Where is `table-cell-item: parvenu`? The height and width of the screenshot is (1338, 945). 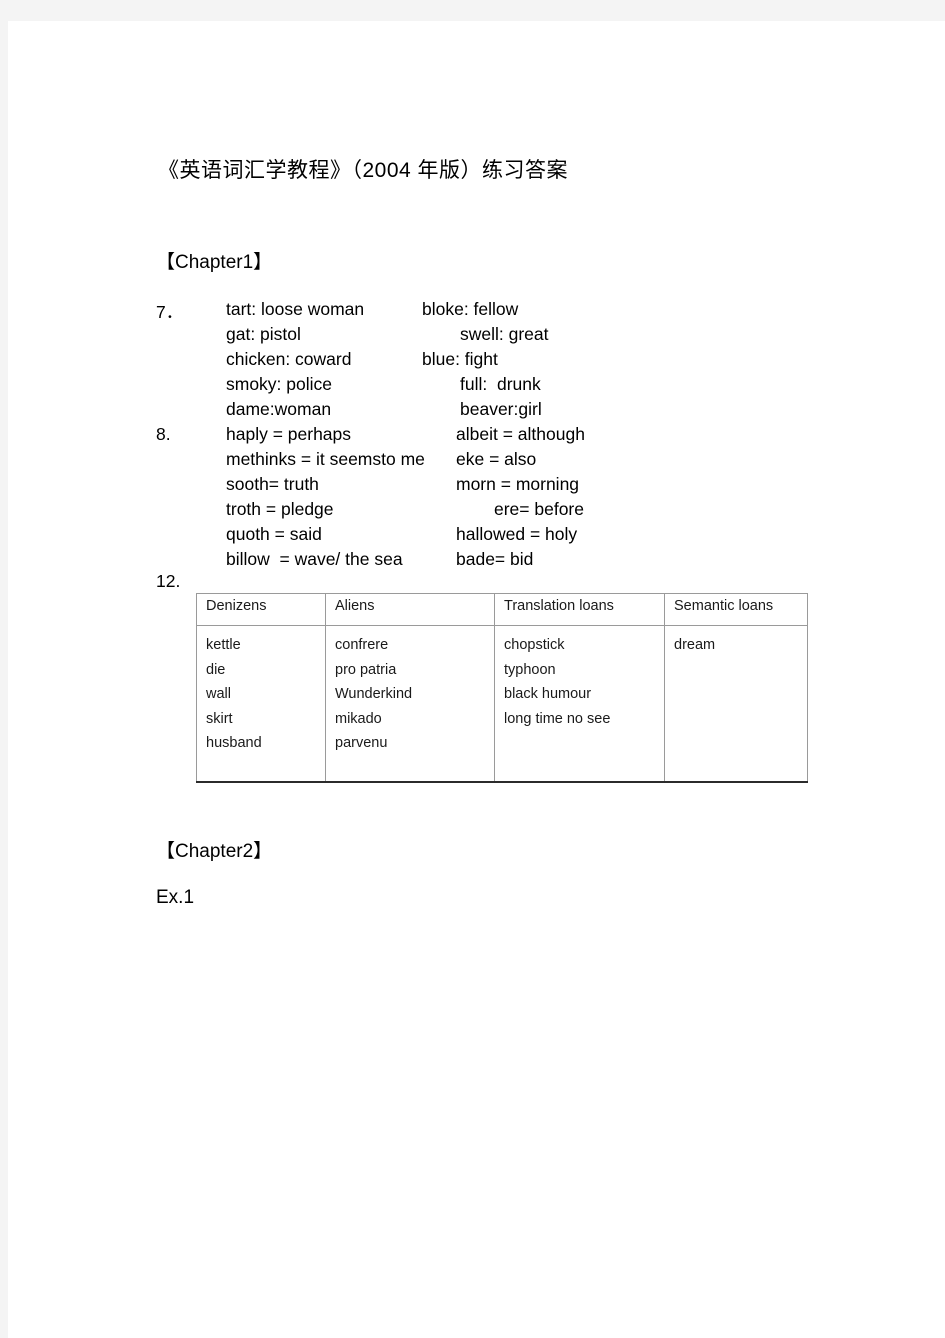 table-cell-item: parvenu is located at coordinates (361, 743).